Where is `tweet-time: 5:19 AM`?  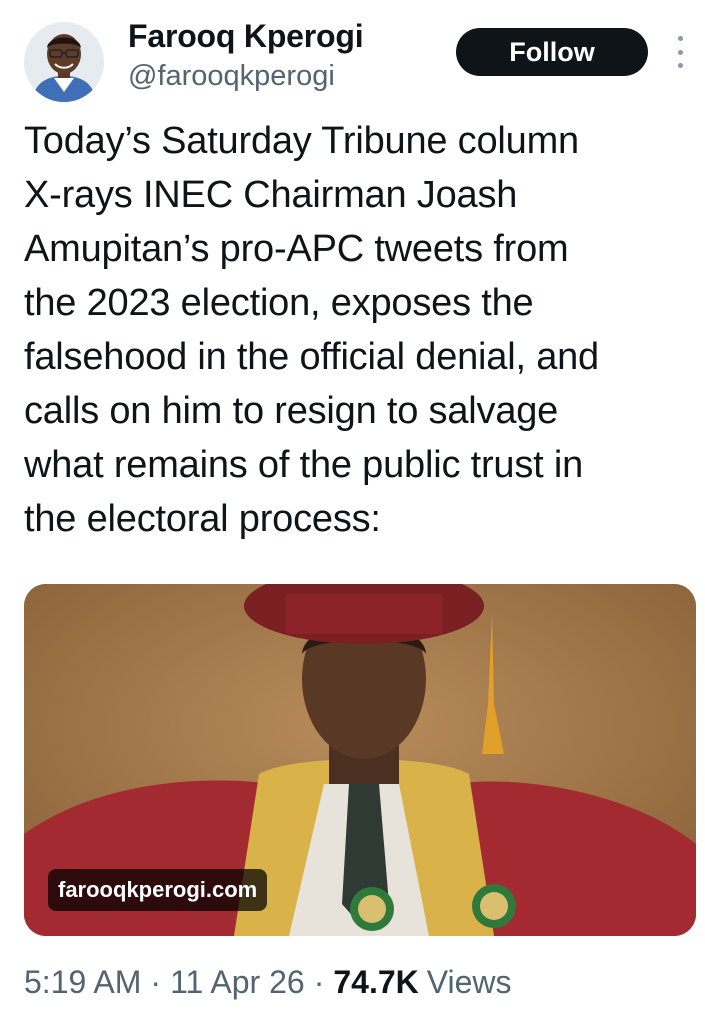 tweet-time: 5:19 AM is located at coordinates (82, 982).